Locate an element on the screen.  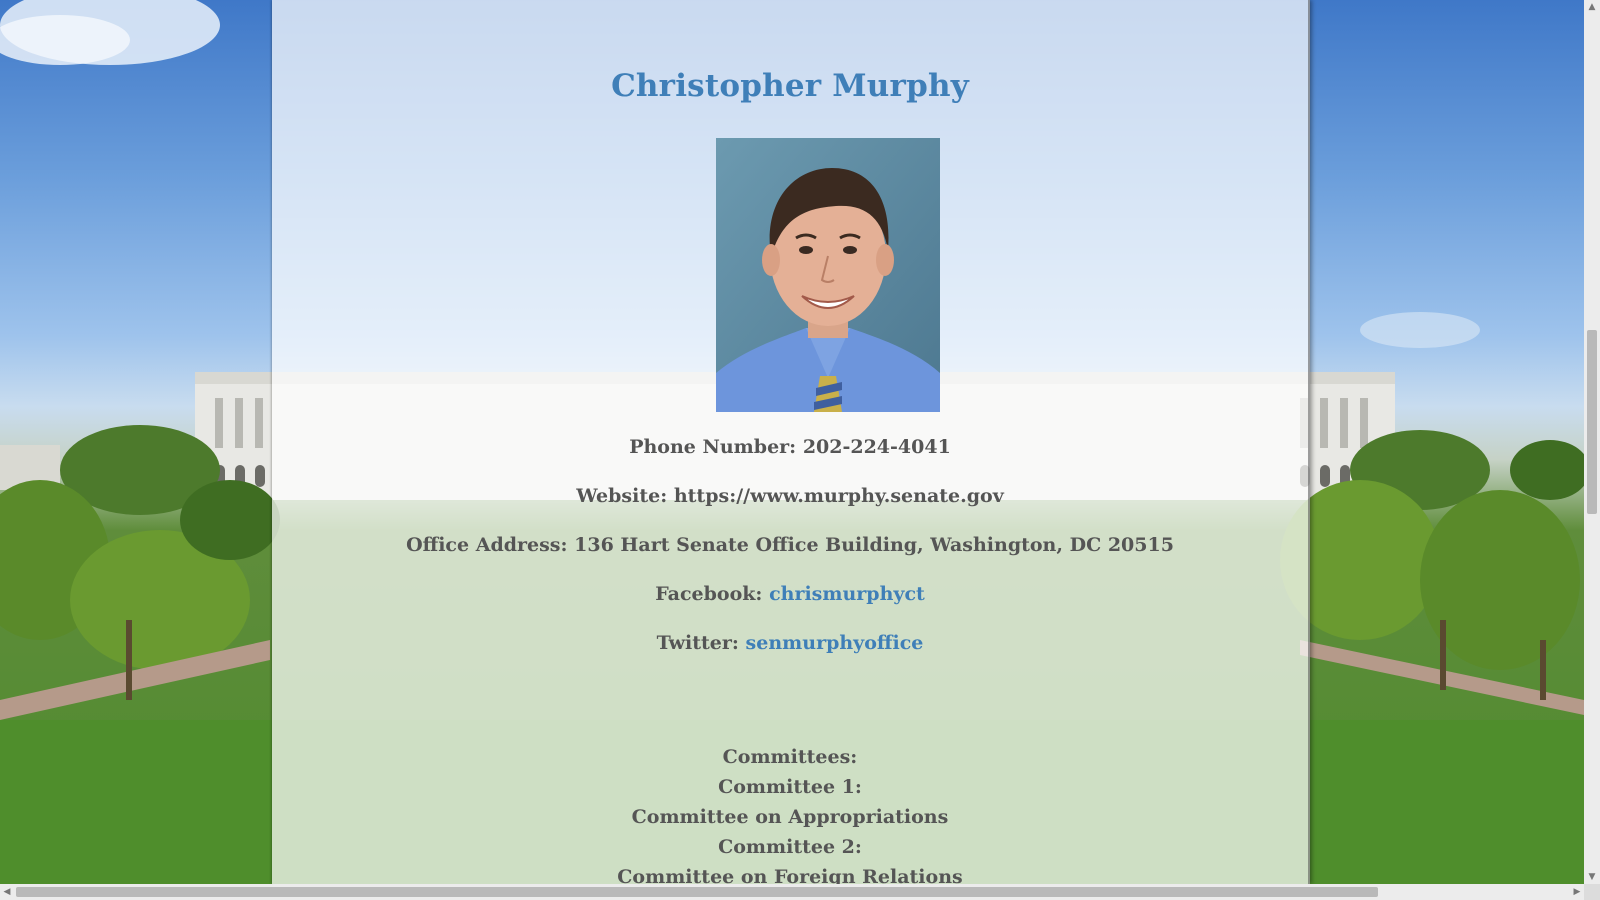
office-address-label: Office Address: is located at coordinates (487, 545).